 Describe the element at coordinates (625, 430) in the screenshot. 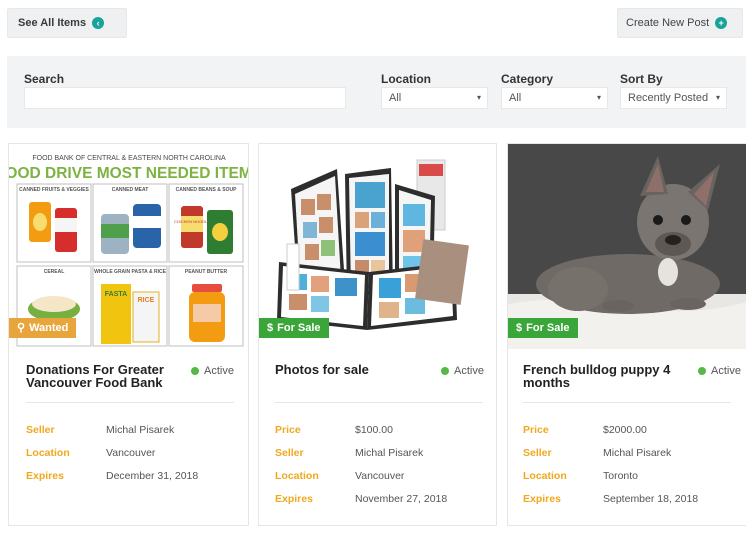

I see `detail-value: $2000.00` at that location.